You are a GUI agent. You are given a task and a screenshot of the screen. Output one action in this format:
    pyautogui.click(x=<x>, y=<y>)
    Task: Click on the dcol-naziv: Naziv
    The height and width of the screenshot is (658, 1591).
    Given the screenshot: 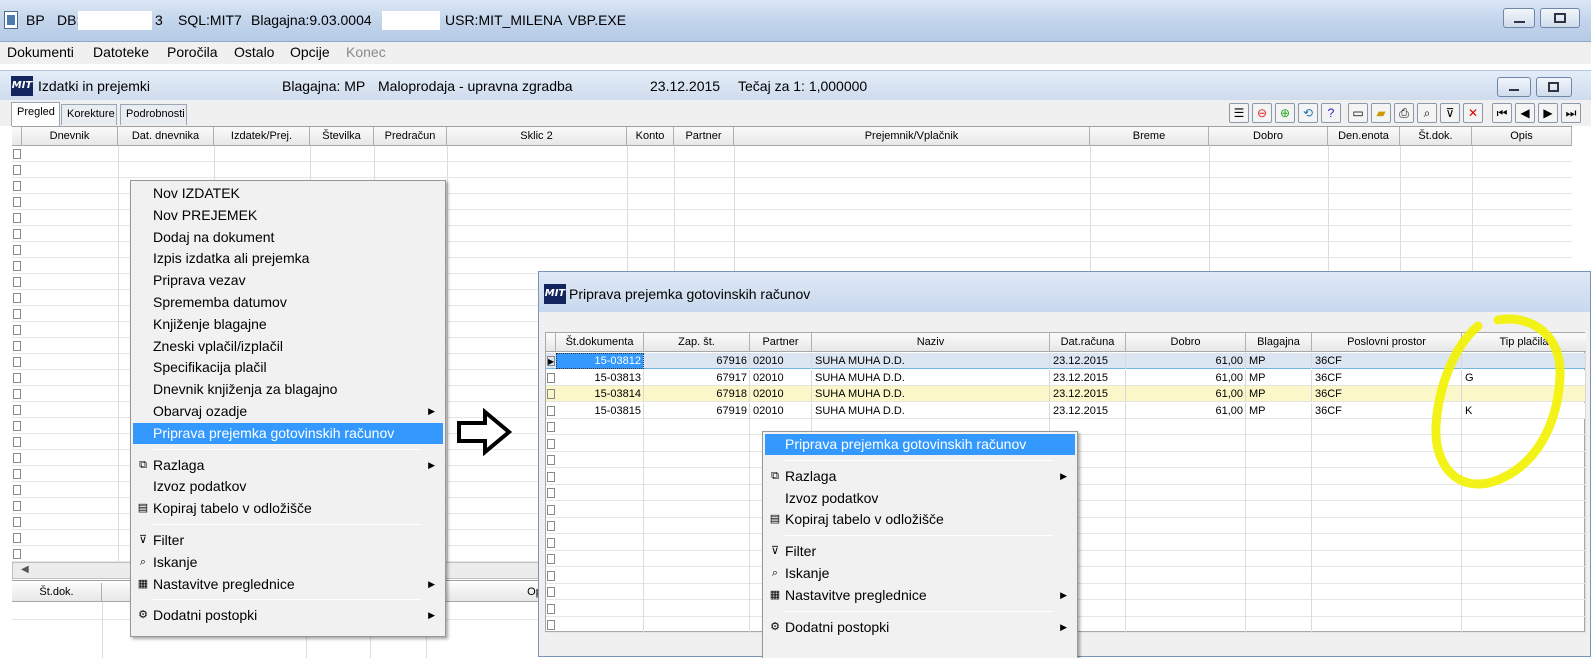 What is the action you would take?
    pyautogui.click(x=931, y=342)
    